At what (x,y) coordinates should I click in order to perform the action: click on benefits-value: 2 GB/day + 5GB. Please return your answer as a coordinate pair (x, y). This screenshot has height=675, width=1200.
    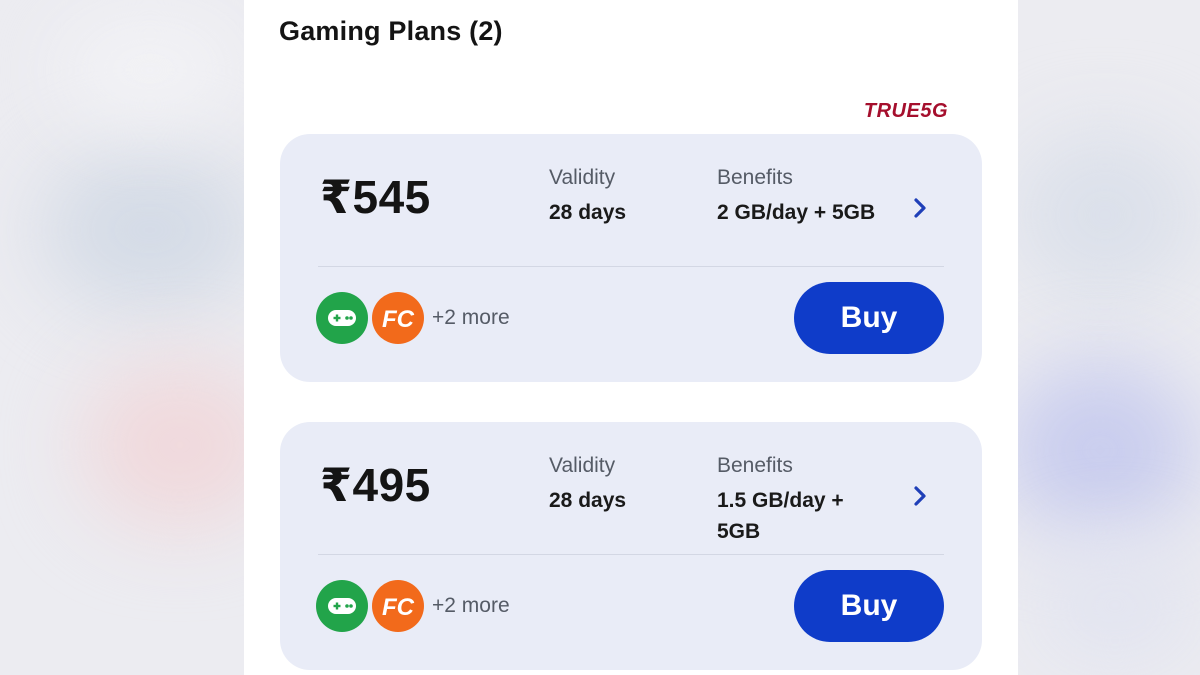
    Looking at the image, I should click on (796, 212).